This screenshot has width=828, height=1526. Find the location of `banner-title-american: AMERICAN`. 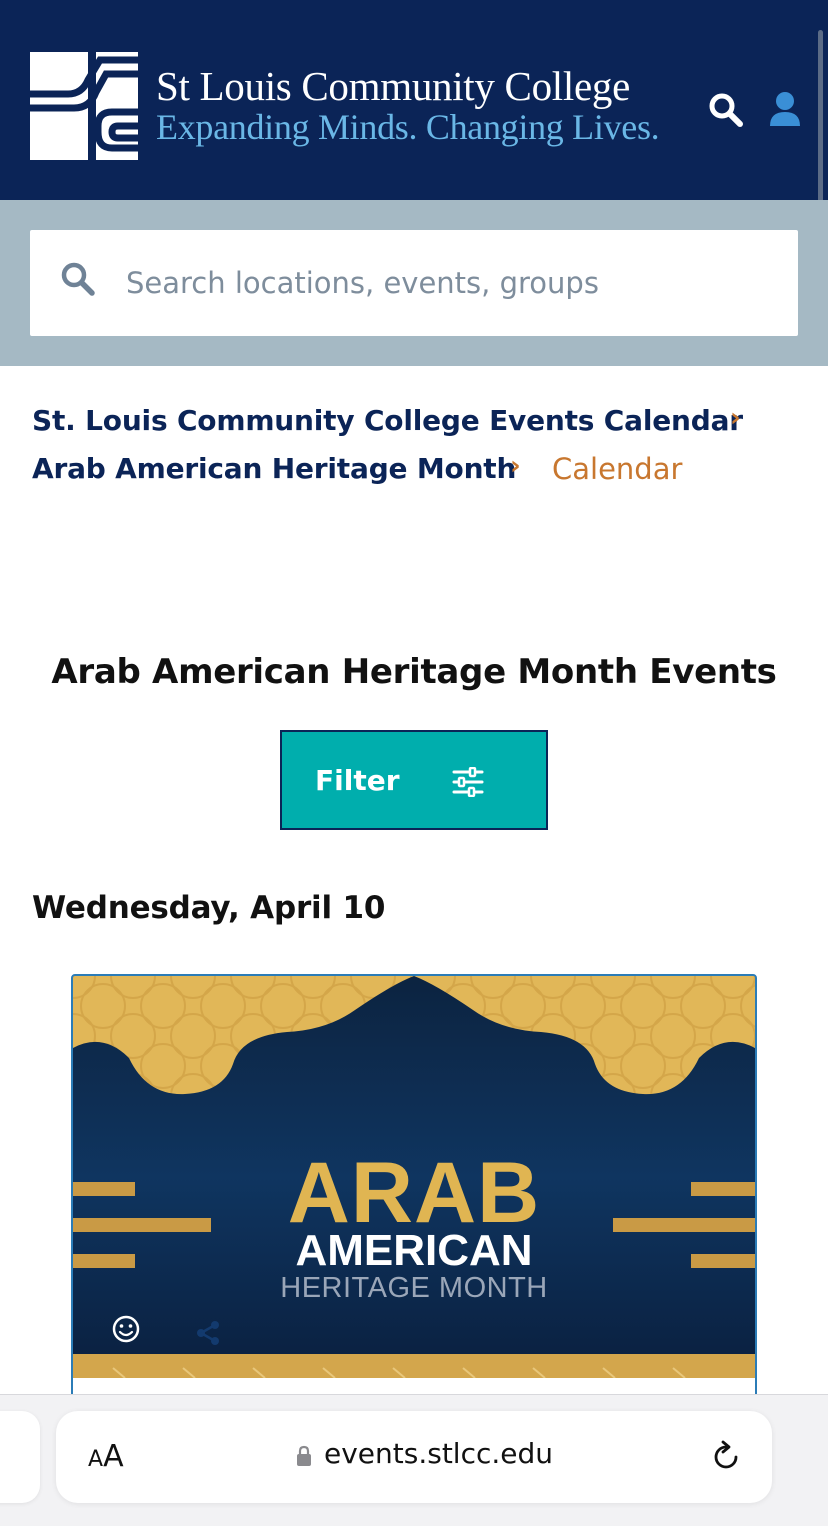

banner-title-american: AMERICAN is located at coordinates (414, 1250).